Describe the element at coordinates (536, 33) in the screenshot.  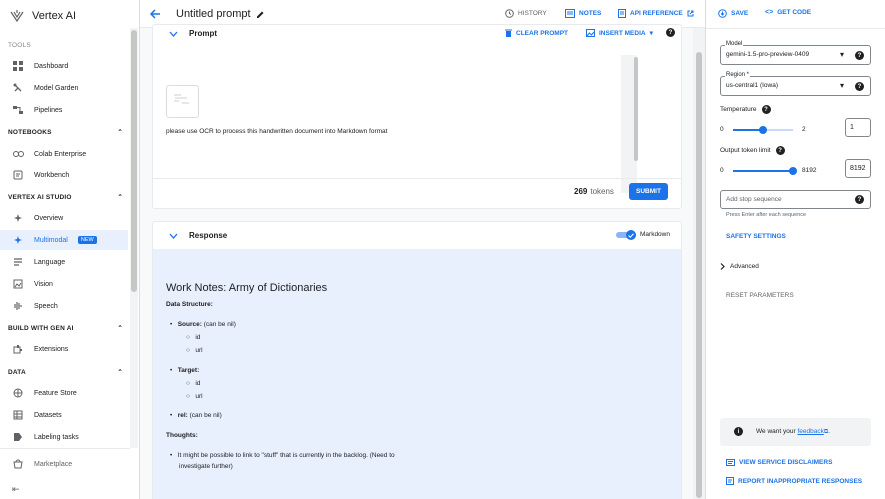
I see `clear-prompt-button: CLEAR PROMPT` at that location.